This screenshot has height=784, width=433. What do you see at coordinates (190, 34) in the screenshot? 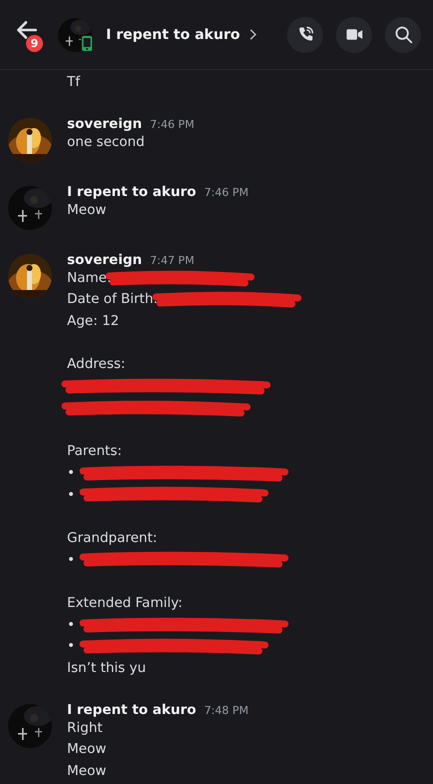
I see `channel-title: I repent to akuro` at bounding box center [190, 34].